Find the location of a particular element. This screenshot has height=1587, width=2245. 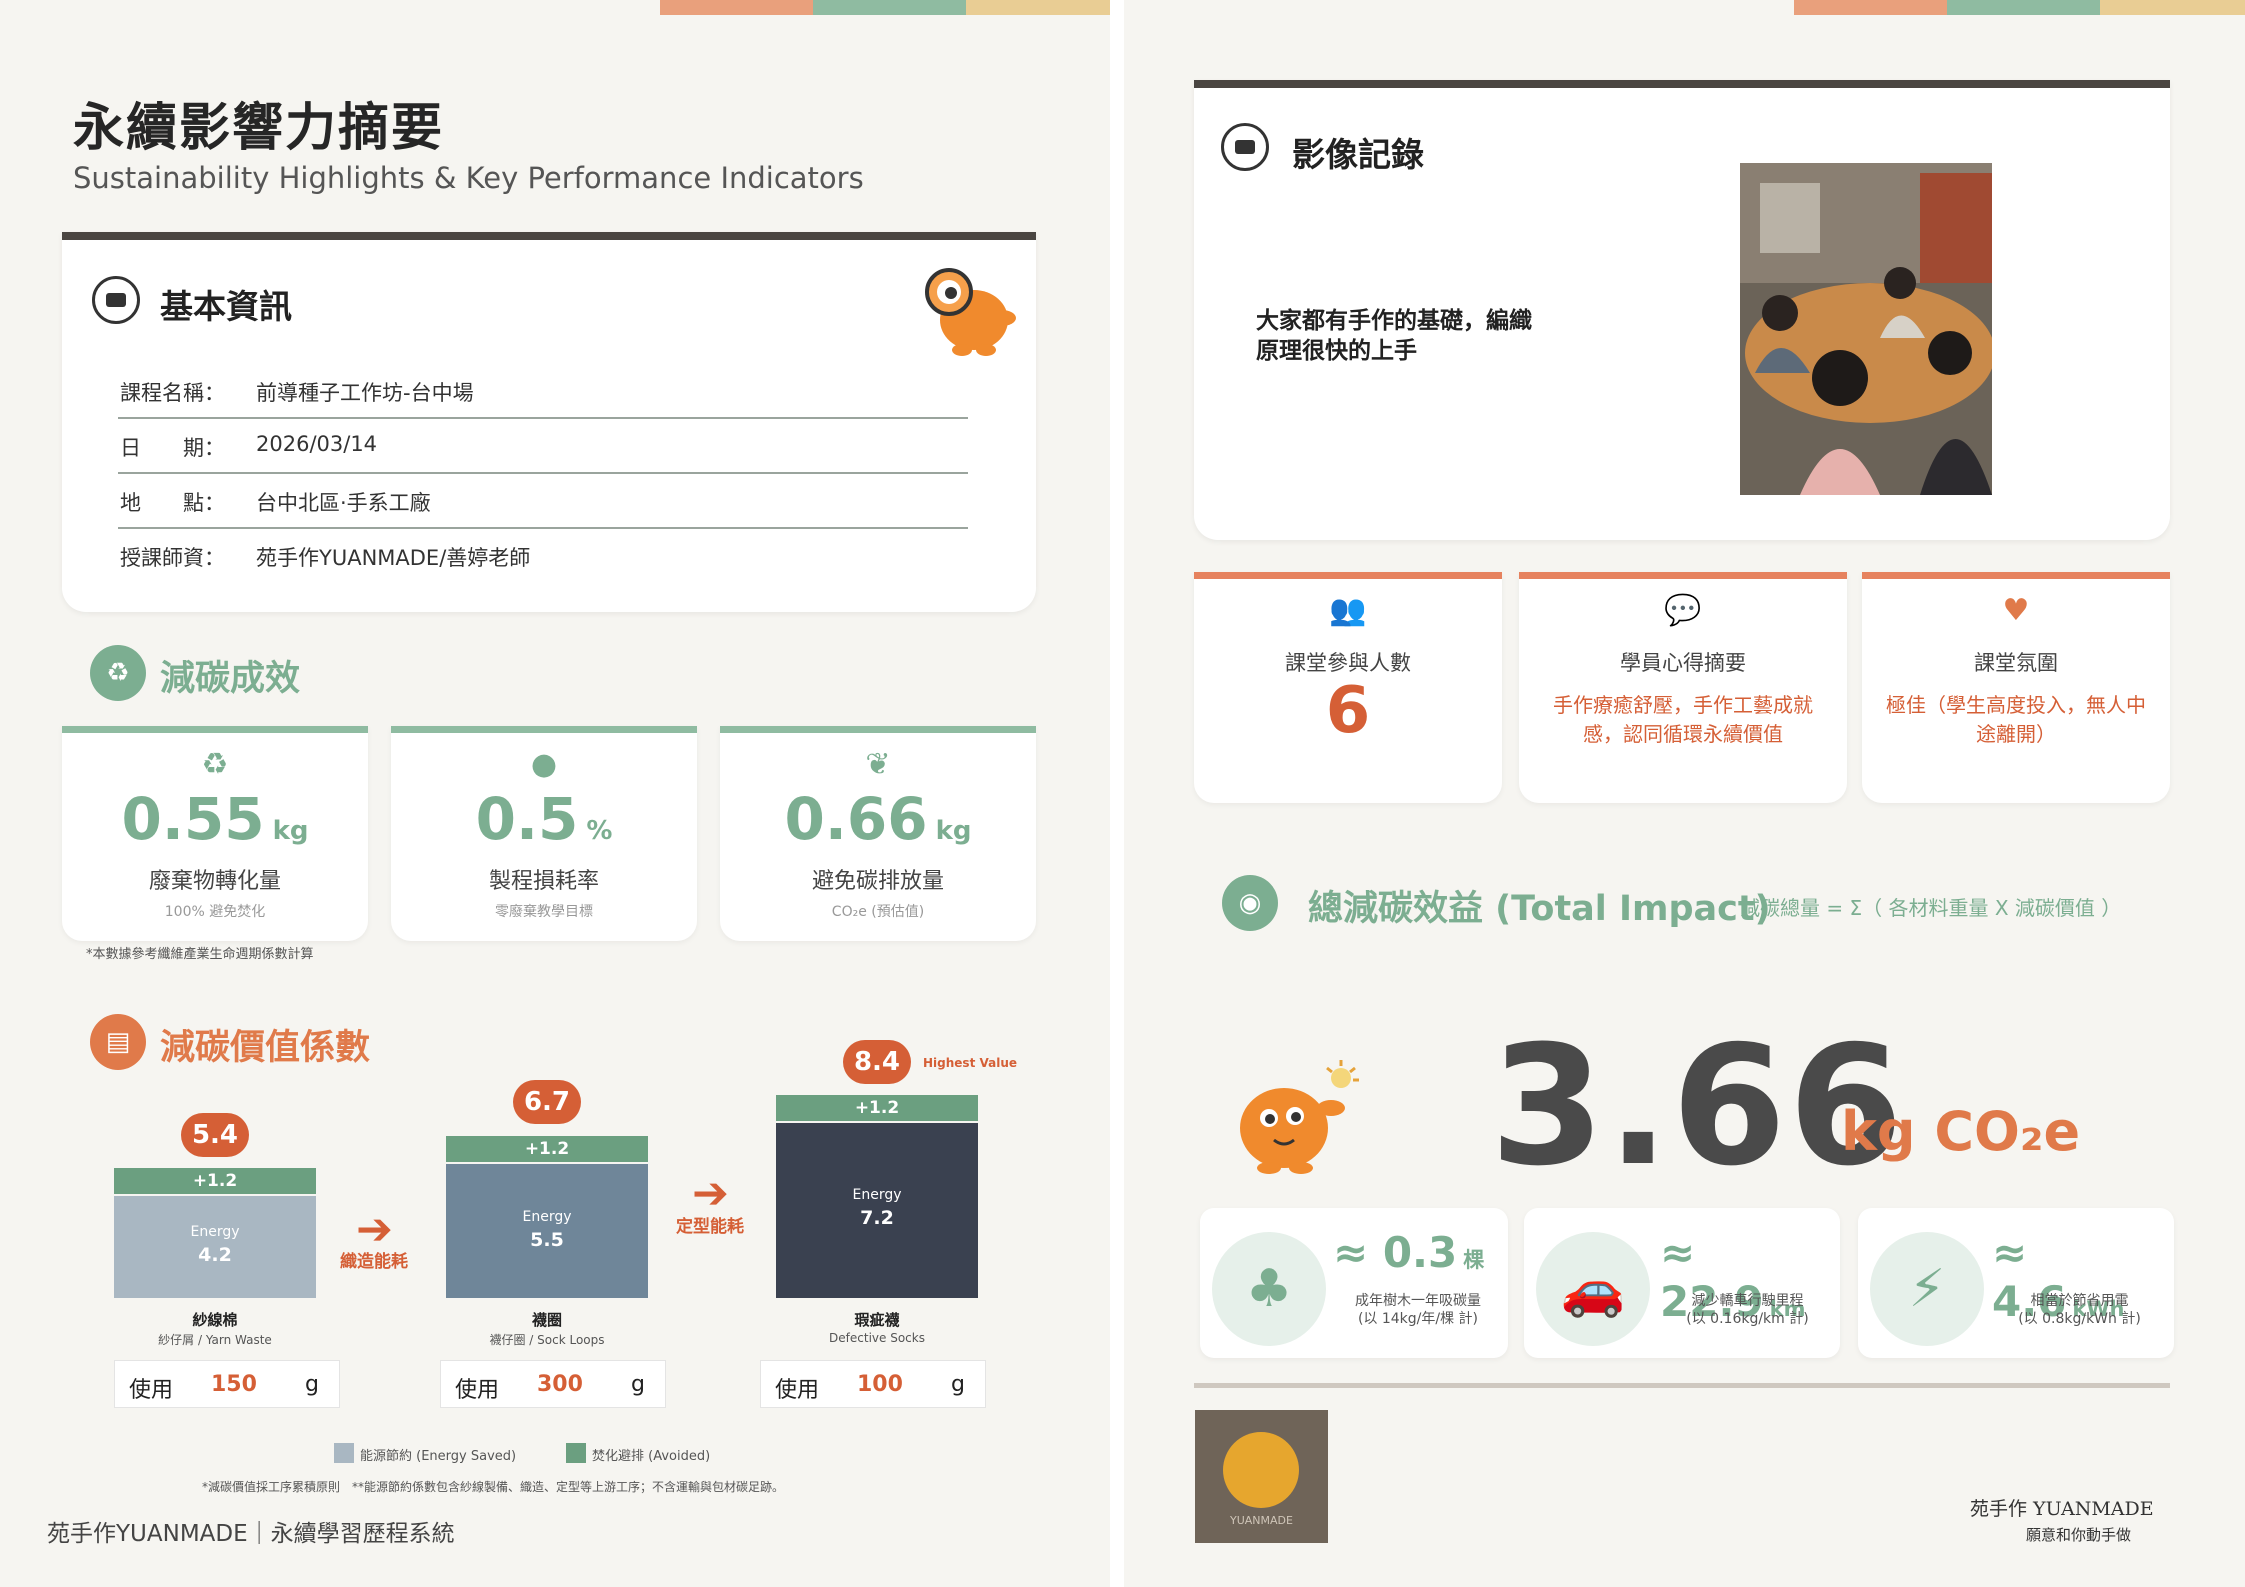

info-value: 前導種子工作坊-台中場 is located at coordinates (365, 393).